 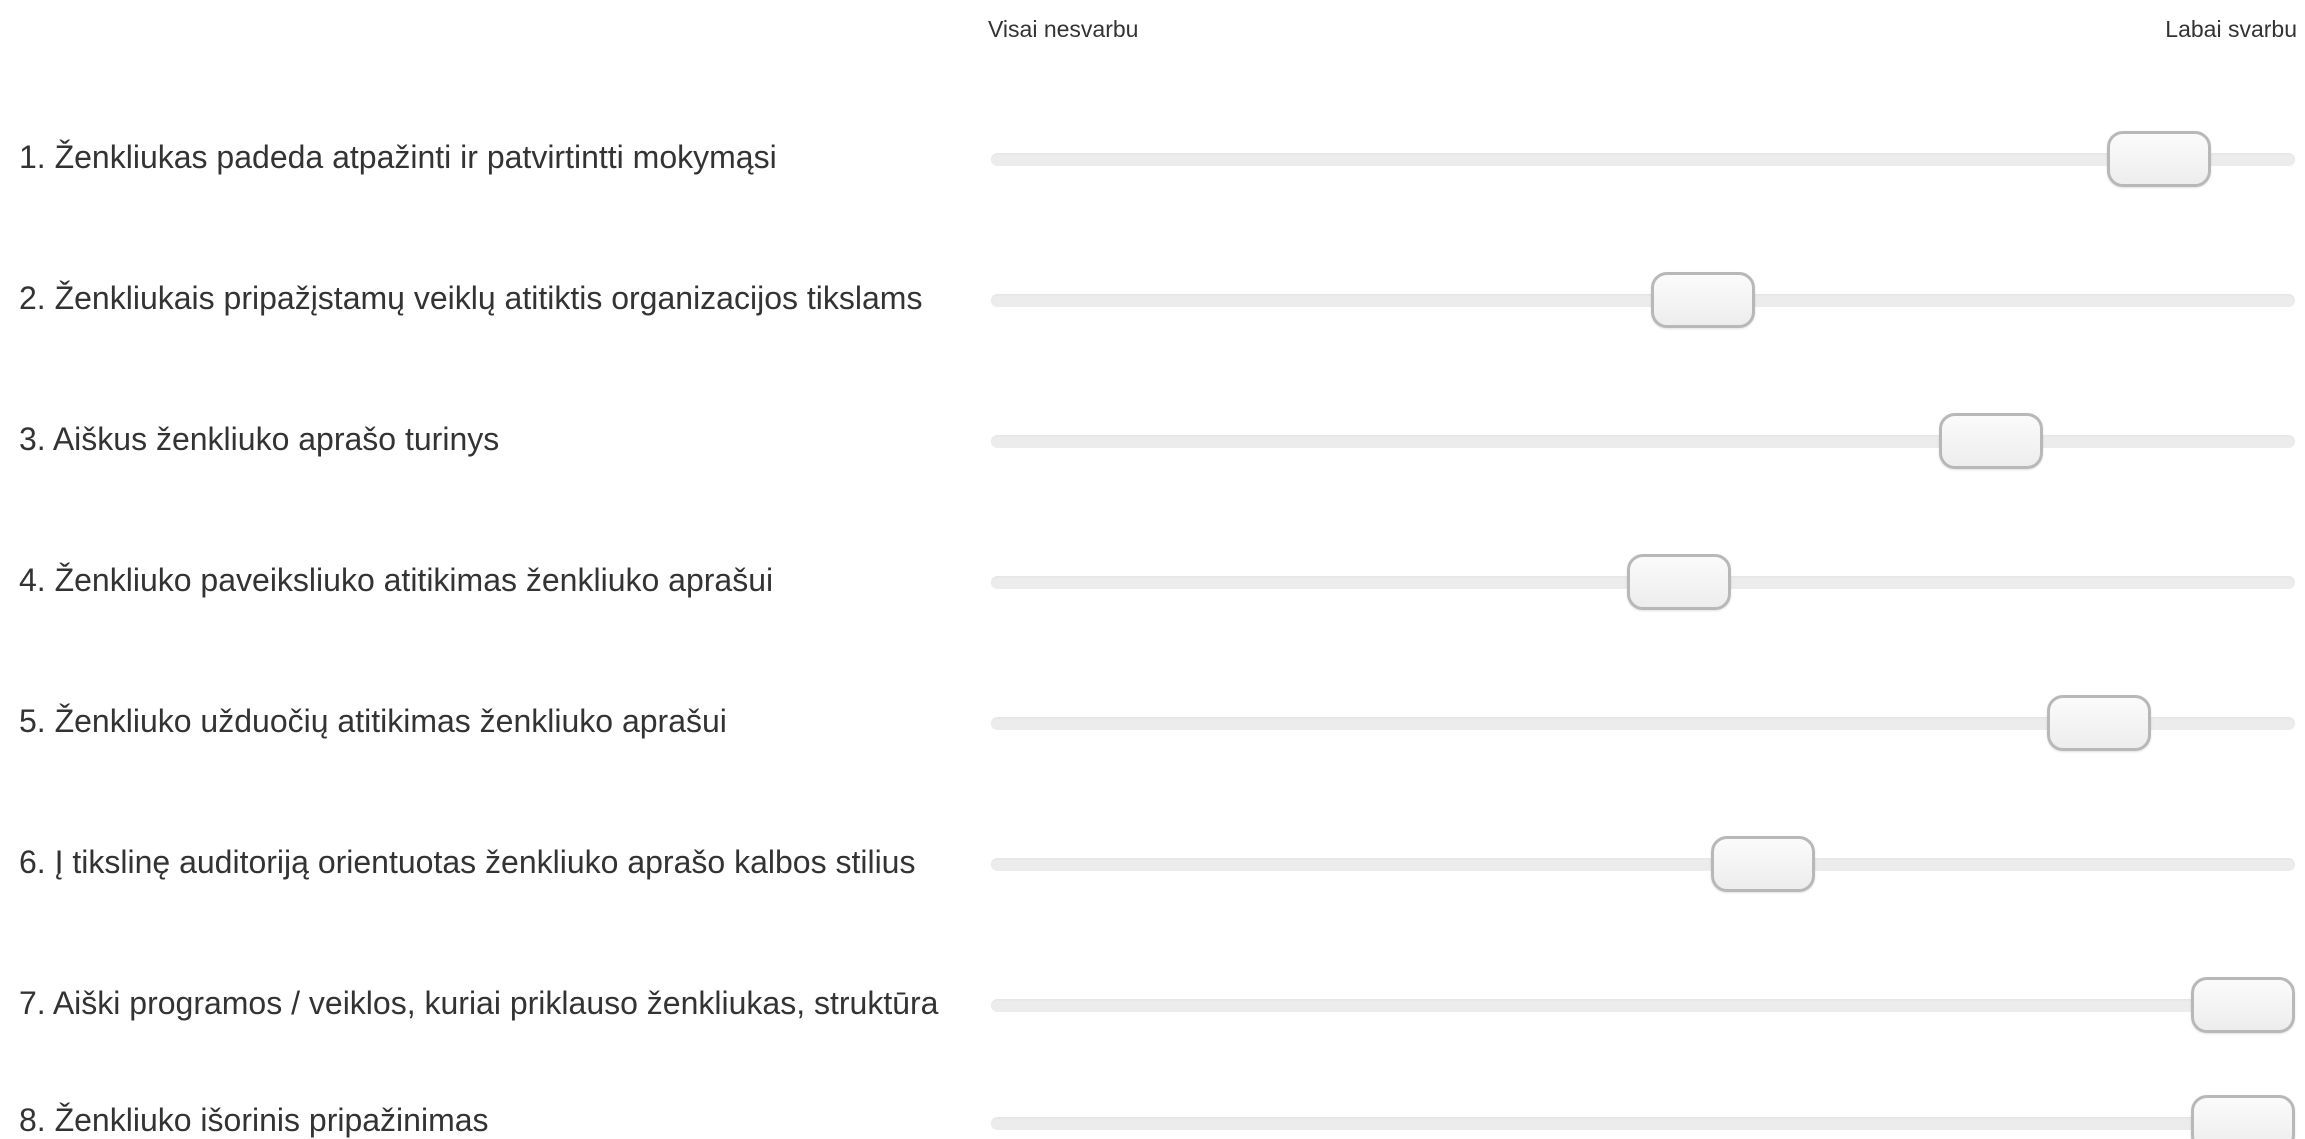 What do you see at coordinates (259, 439) in the screenshot?
I see `rating-item-label: 3. Aiškus ženkliuko aprašo turinys` at bounding box center [259, 439].